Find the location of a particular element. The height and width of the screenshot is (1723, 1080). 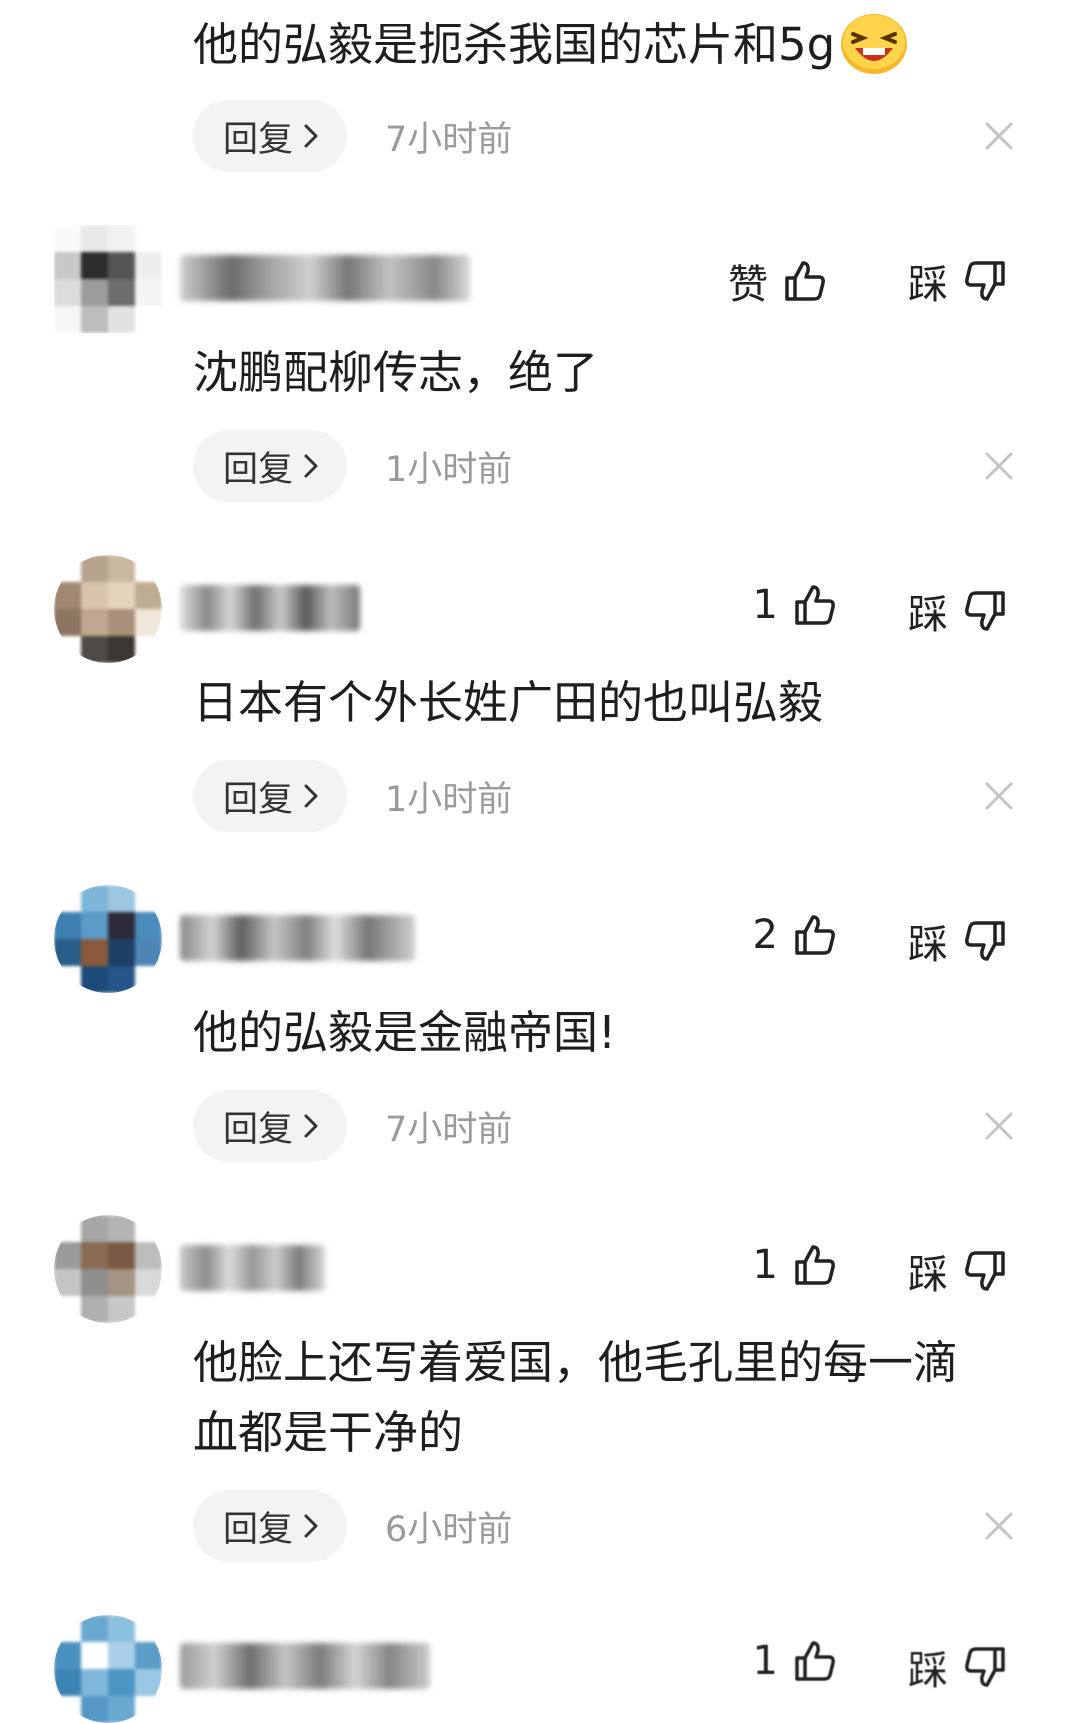

like-count: 2 is located at coordinates (765, 935).